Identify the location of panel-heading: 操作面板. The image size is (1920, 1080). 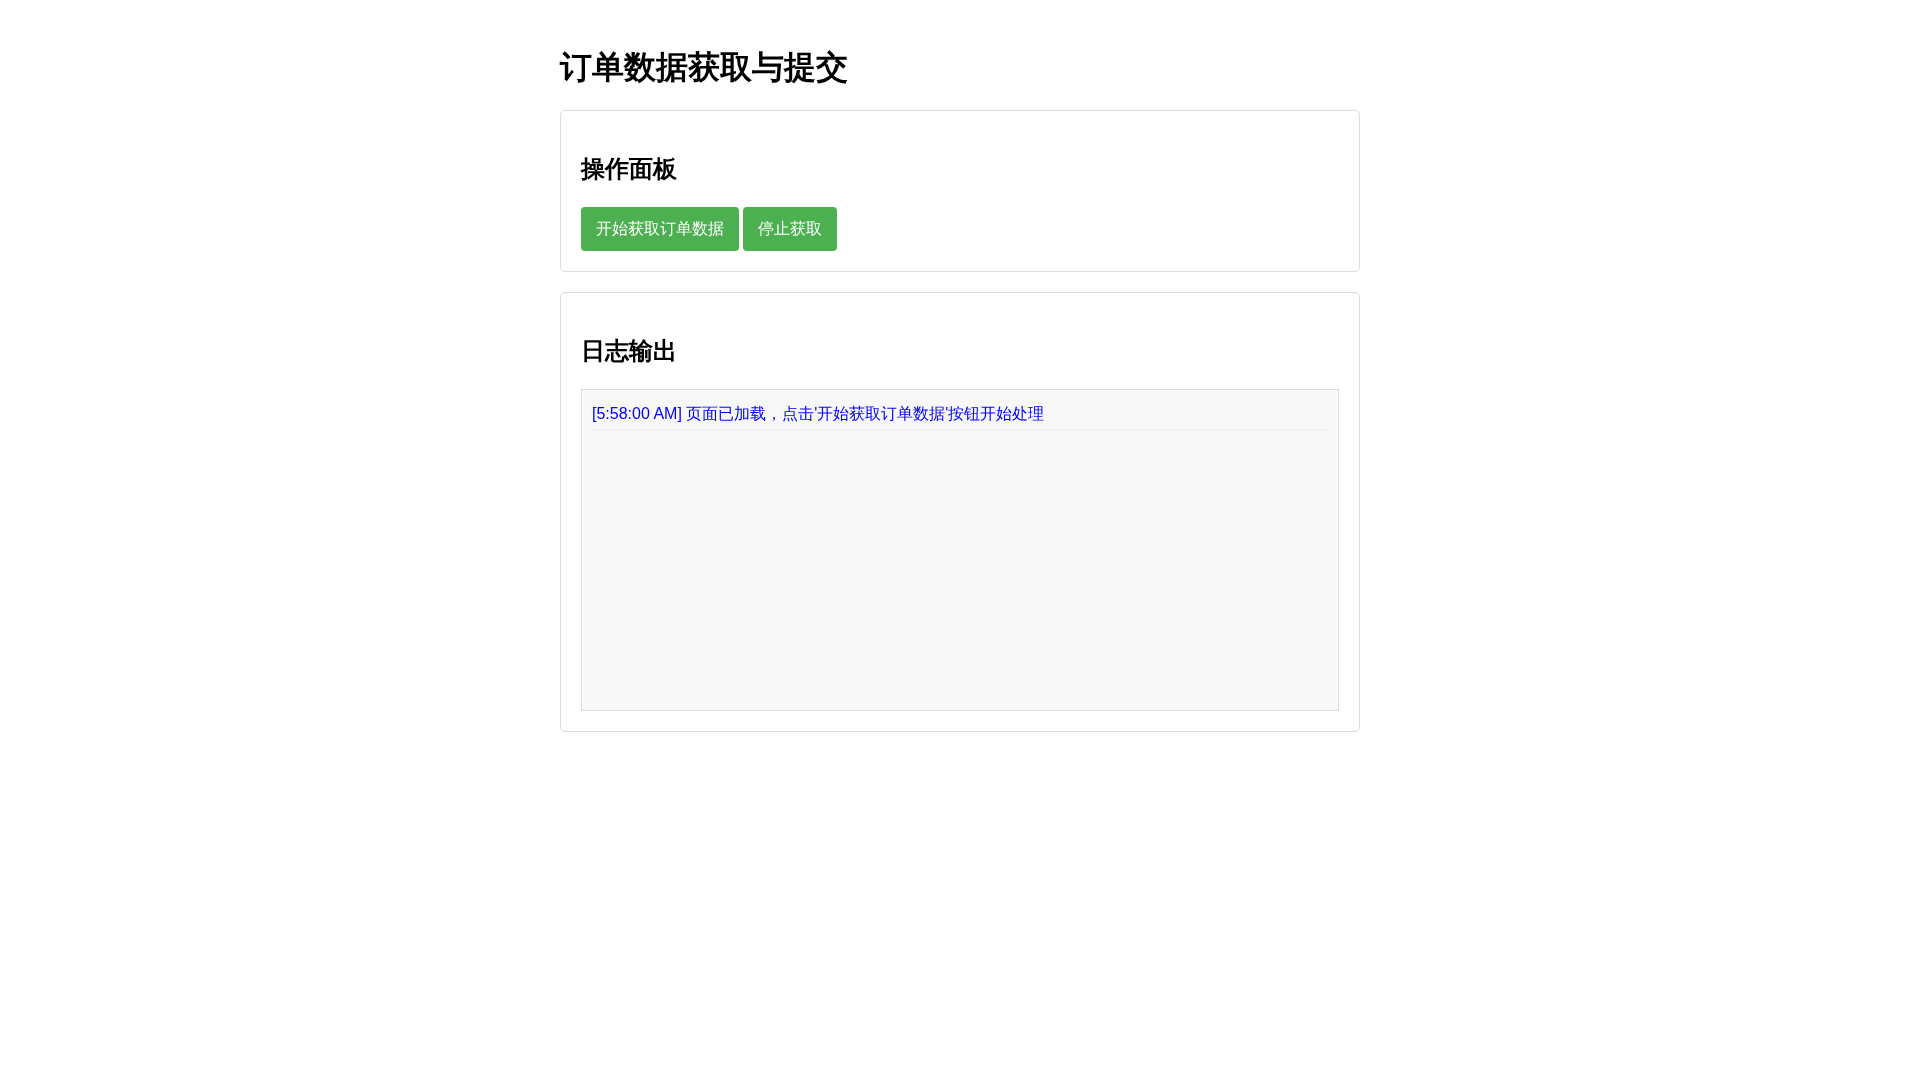
(629, 169).